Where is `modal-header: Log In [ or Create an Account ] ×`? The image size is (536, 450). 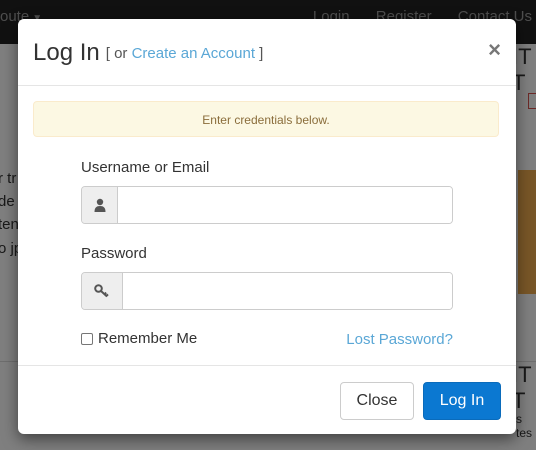 modal-header: Log In [ or Create an Account ] × is located at coordinates (267, 52).